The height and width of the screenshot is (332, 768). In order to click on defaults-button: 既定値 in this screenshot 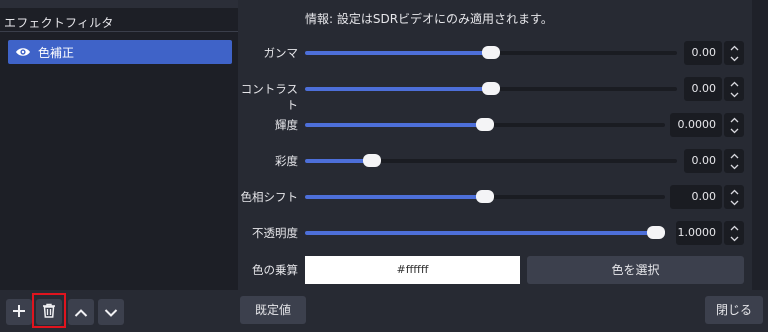, I will do `click(273, 310)`.